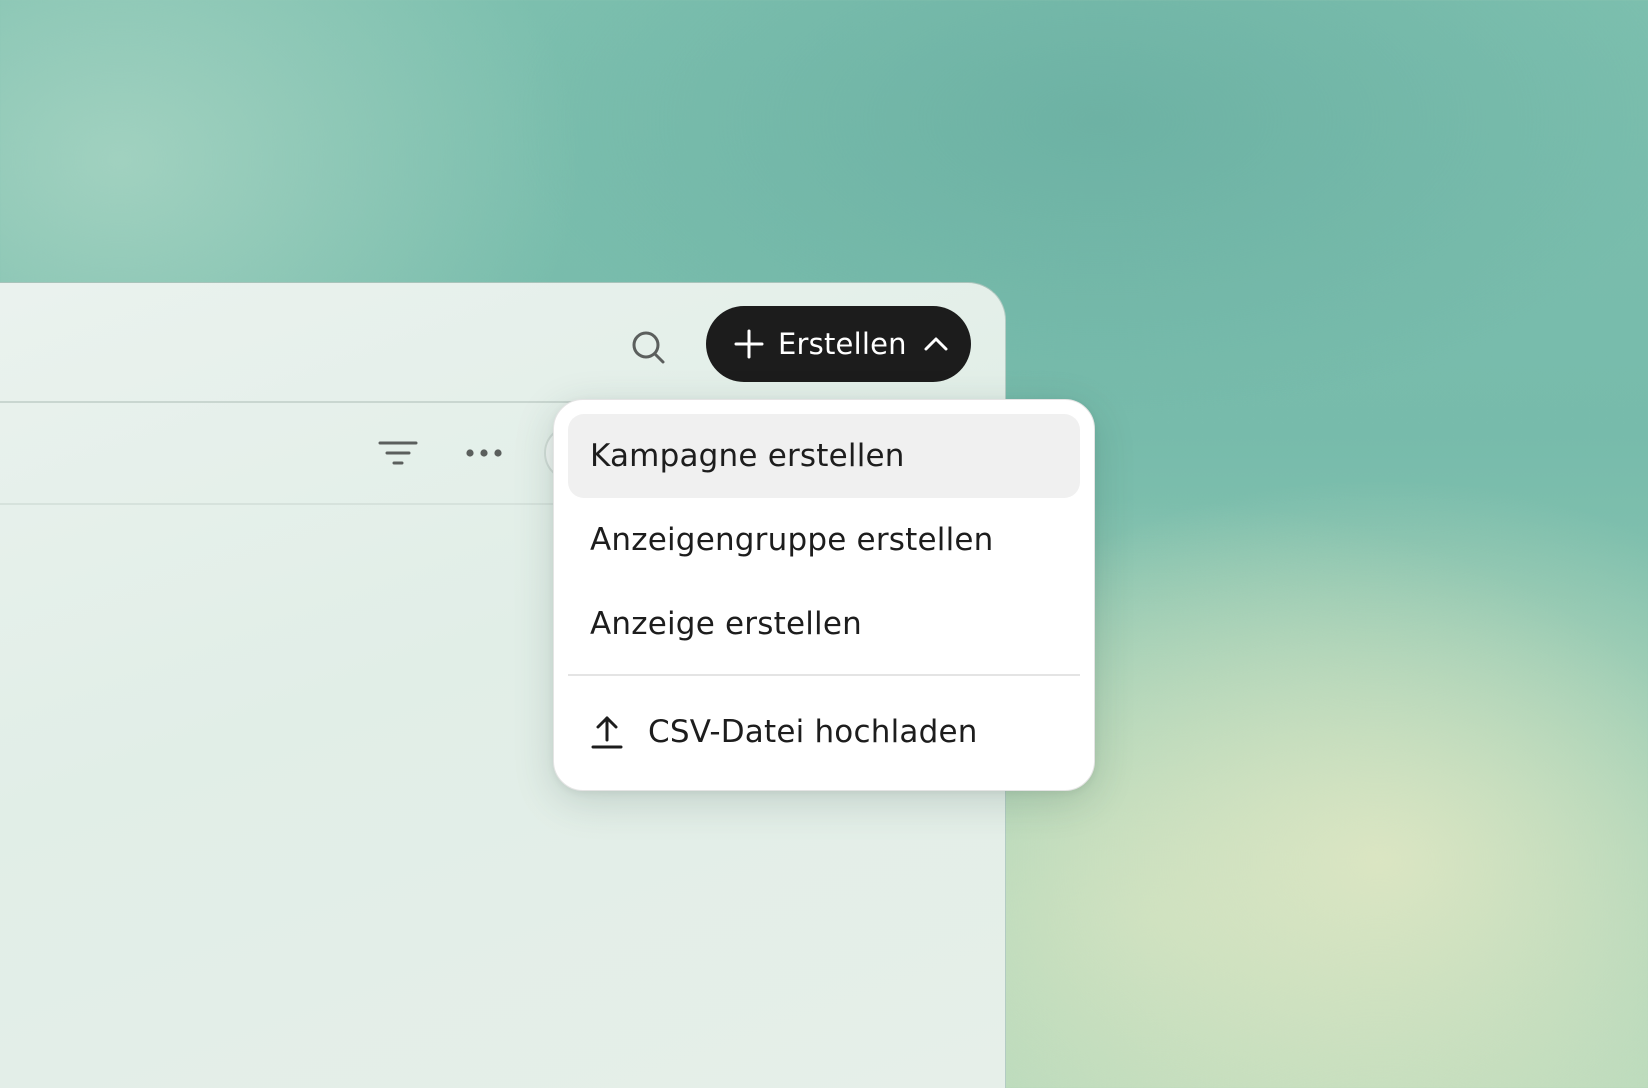 The image size is (1648, 1088). I want to click on menu-item-label: Anzeigengruppe erstellen, so click(792, 540).